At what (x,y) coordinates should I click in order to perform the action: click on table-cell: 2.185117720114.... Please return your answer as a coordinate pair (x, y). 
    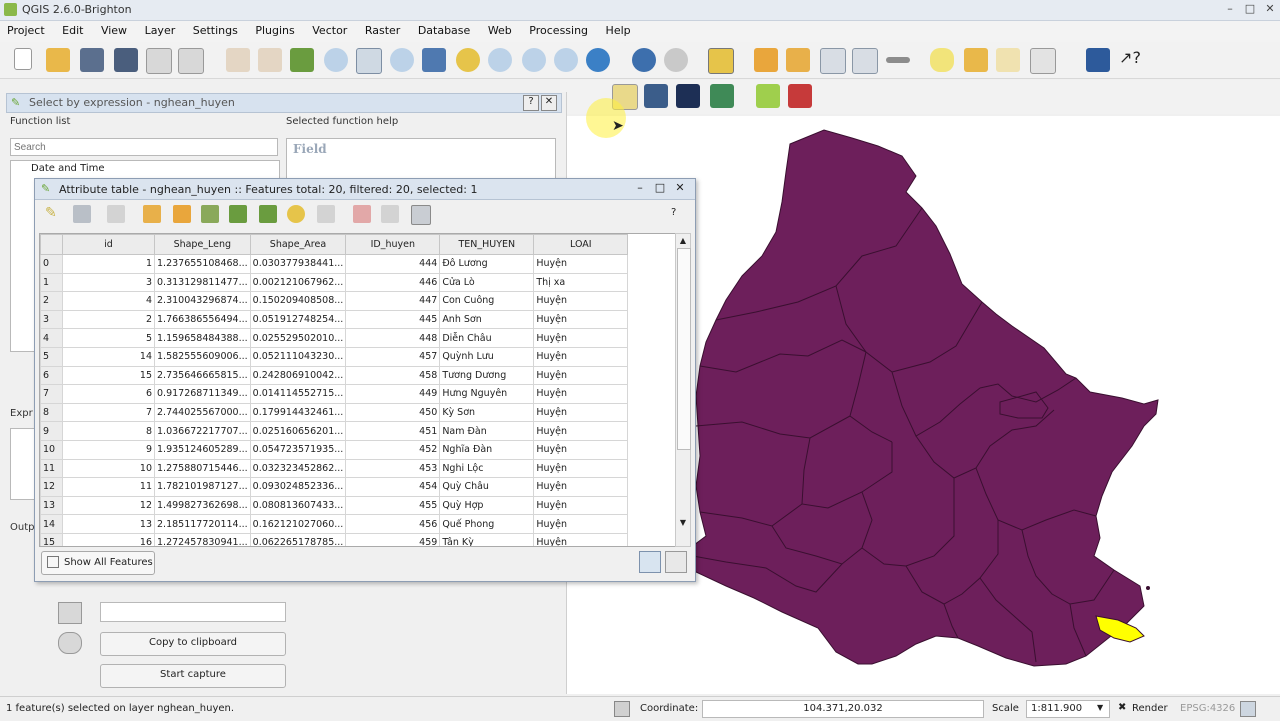
    Looking at the image, I should click on (202, 524).